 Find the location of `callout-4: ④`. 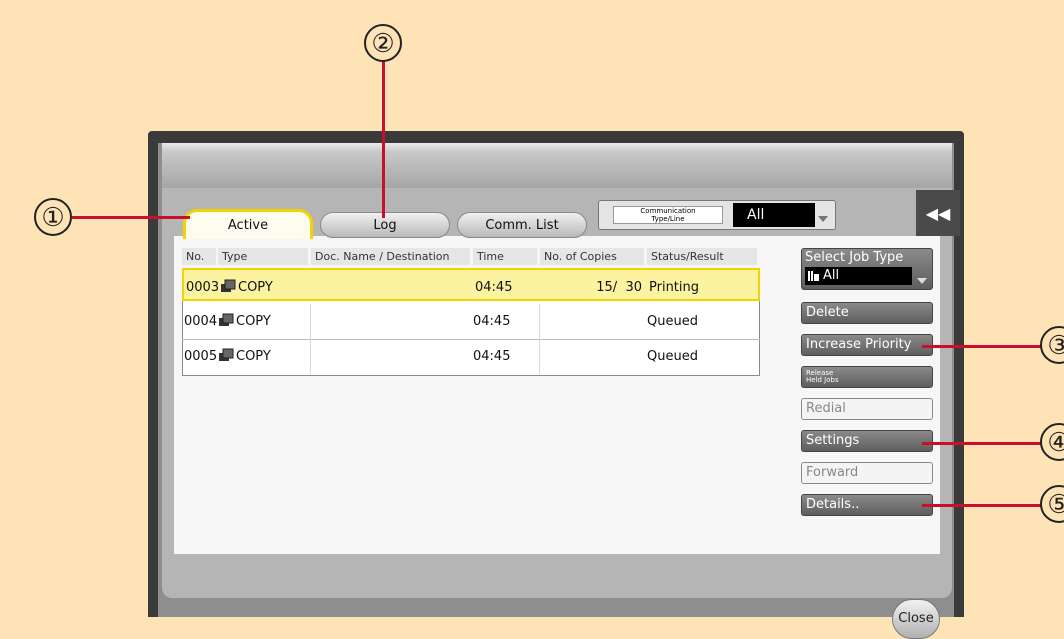

callout-4: ④ is located at coordinates (1052, 442).